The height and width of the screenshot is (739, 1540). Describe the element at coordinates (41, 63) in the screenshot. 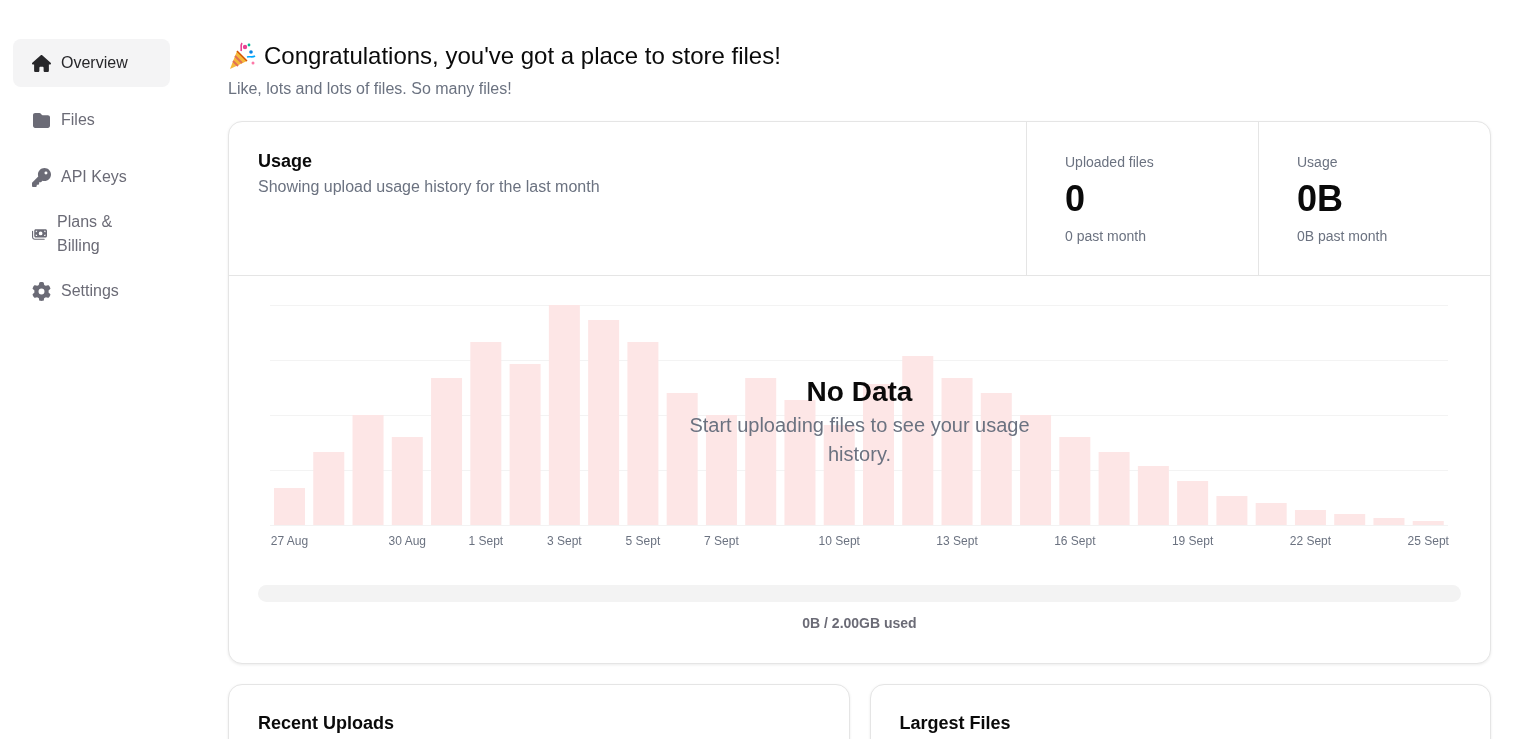

I see `house-icon` at that location.